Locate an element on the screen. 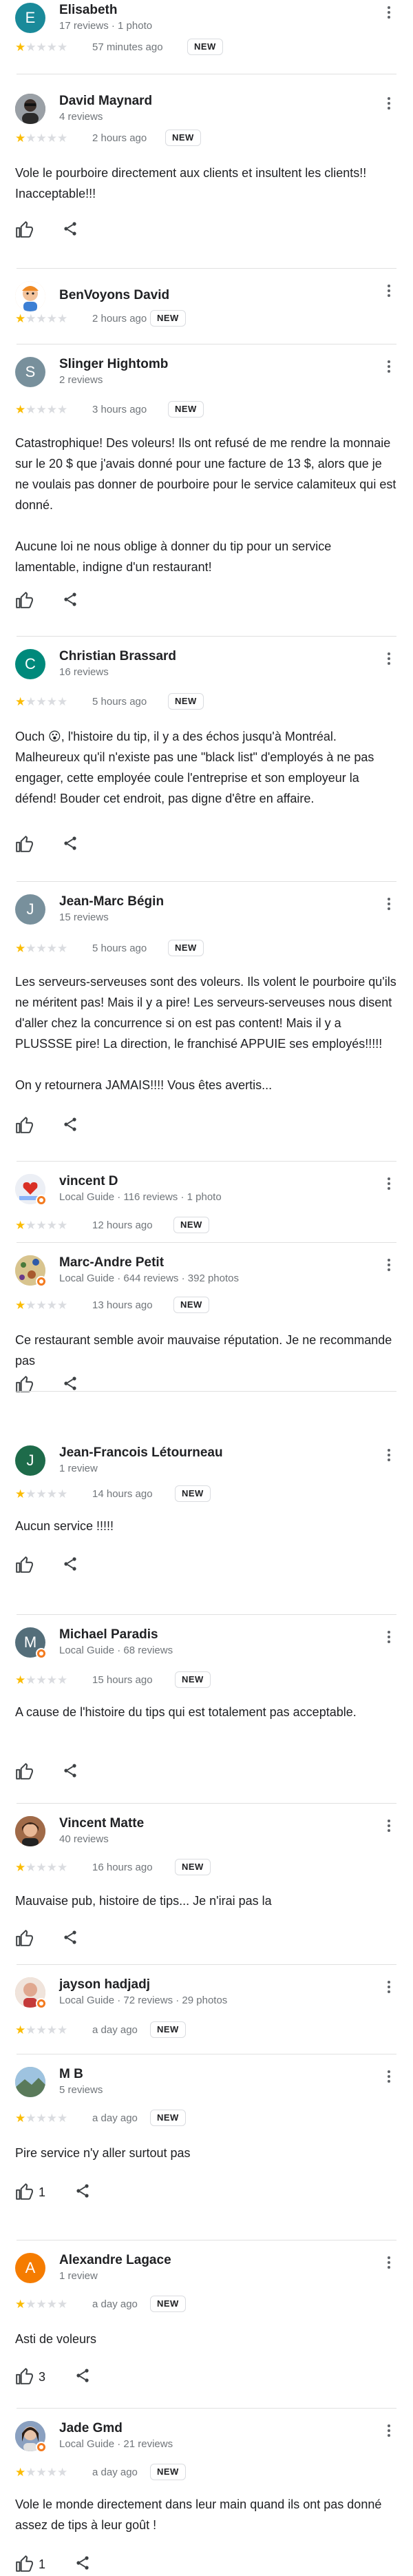 Image resolution: width=413 pixels, height=2576 pixels. reviewer-header: J Jean-Francois Létourneau 1 review is located at coordinates (214, 1464).